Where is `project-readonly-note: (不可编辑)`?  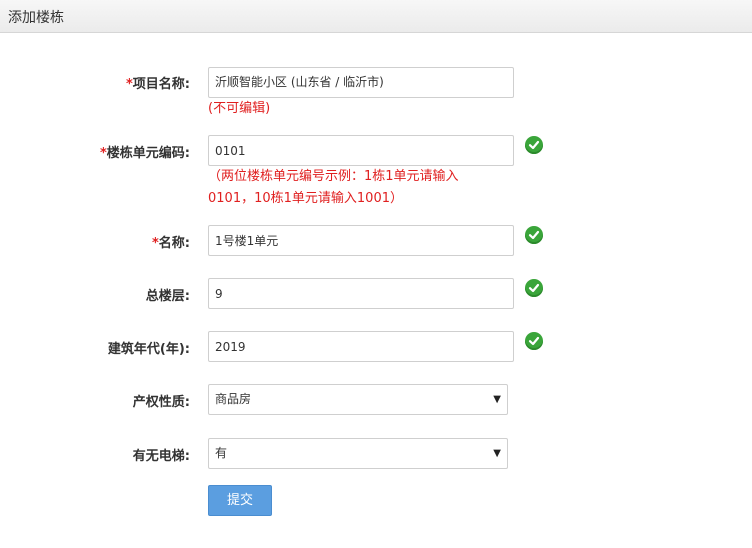 project-readonly-note: (不可编辑) is located at coordinates (239, 108).